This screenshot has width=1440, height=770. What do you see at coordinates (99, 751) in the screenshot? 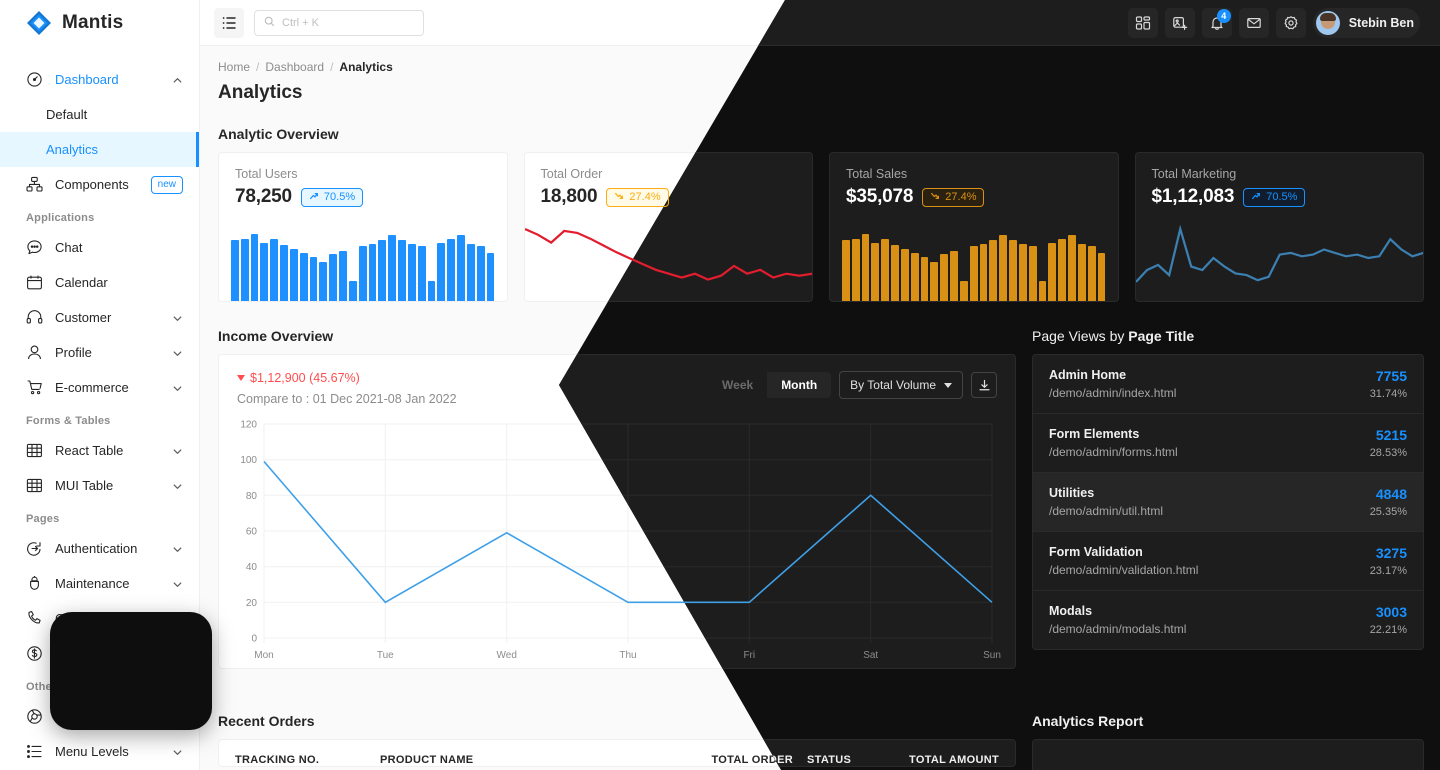
I see `sidebar-item-menu-levels: Menu Levels` at bounding box center [99, 751].